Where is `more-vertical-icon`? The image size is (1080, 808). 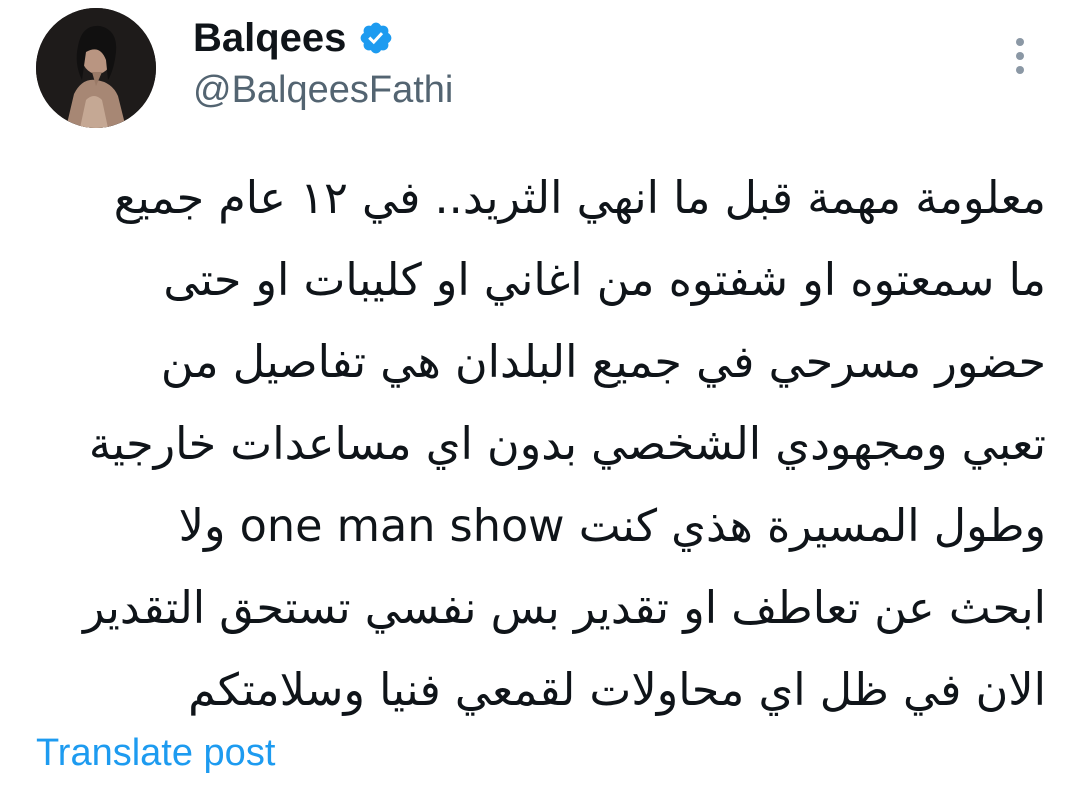
more-vertical-icon is located at coordinates (1020, 56).